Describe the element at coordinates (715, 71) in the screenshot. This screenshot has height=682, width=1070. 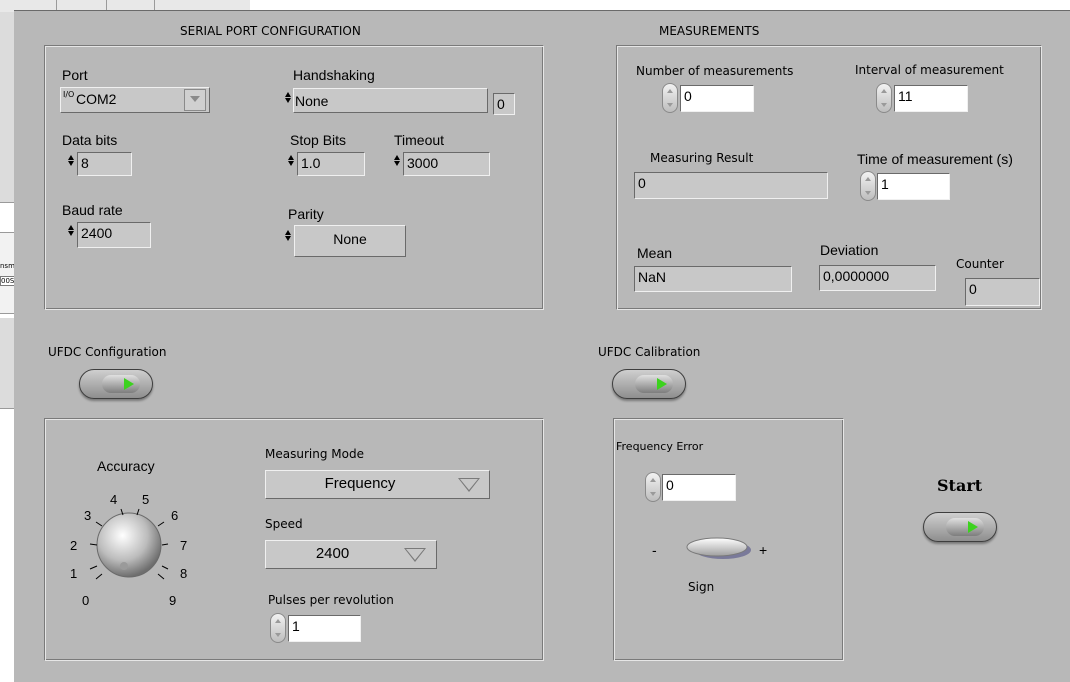
I see `num-measurements-label: Number of measurements` at that location.